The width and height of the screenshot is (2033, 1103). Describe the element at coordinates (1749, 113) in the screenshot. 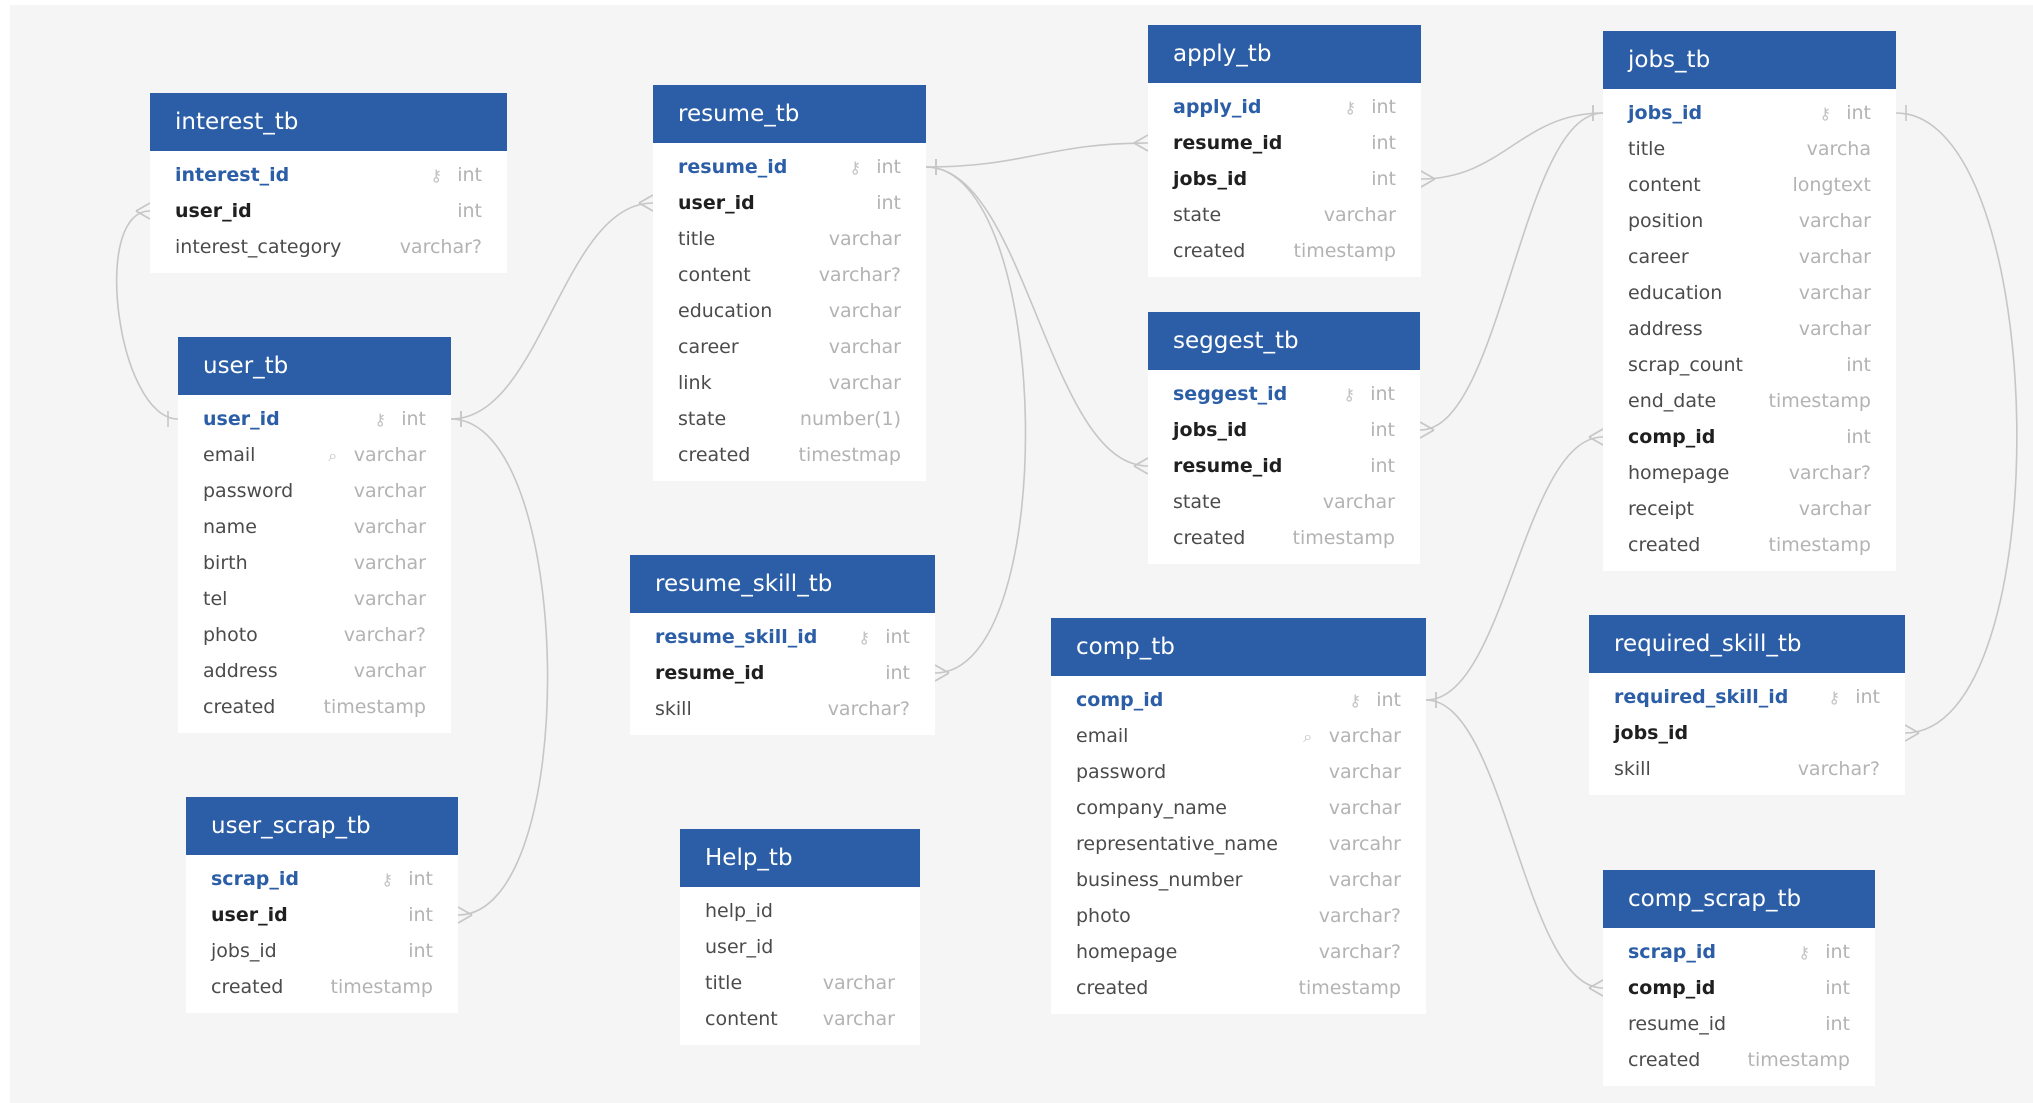

I see `field-row: jobs_id ⚷ int` at that location.